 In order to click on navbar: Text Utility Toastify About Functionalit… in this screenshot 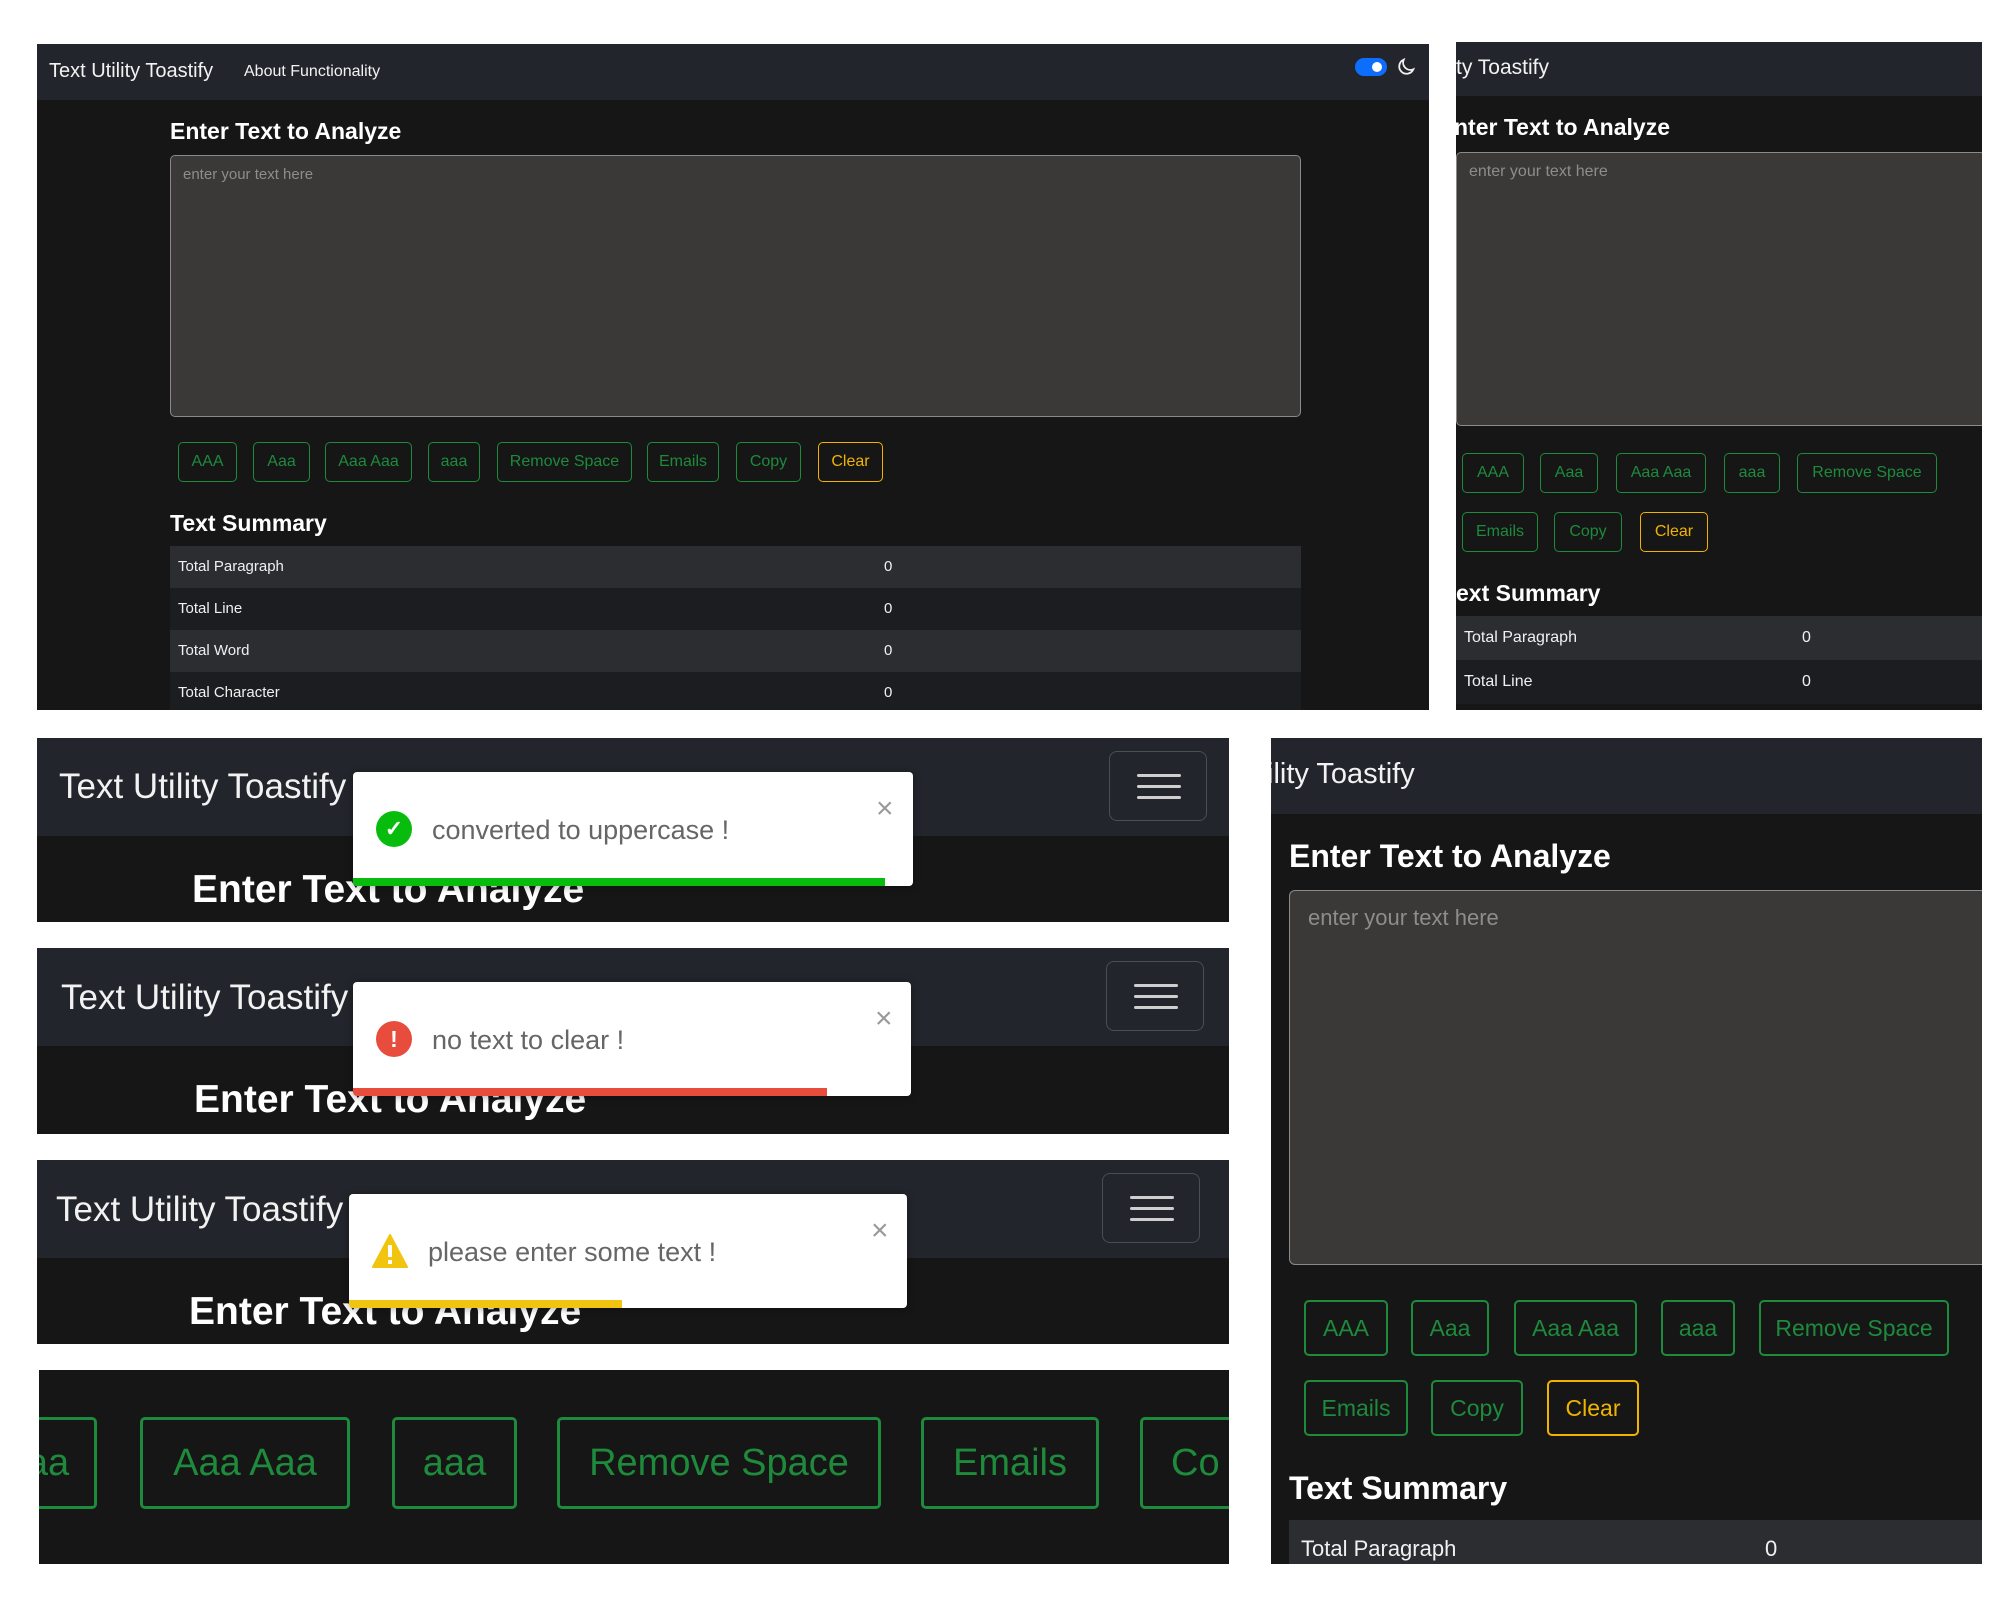, I will do `click(733, 72)`.